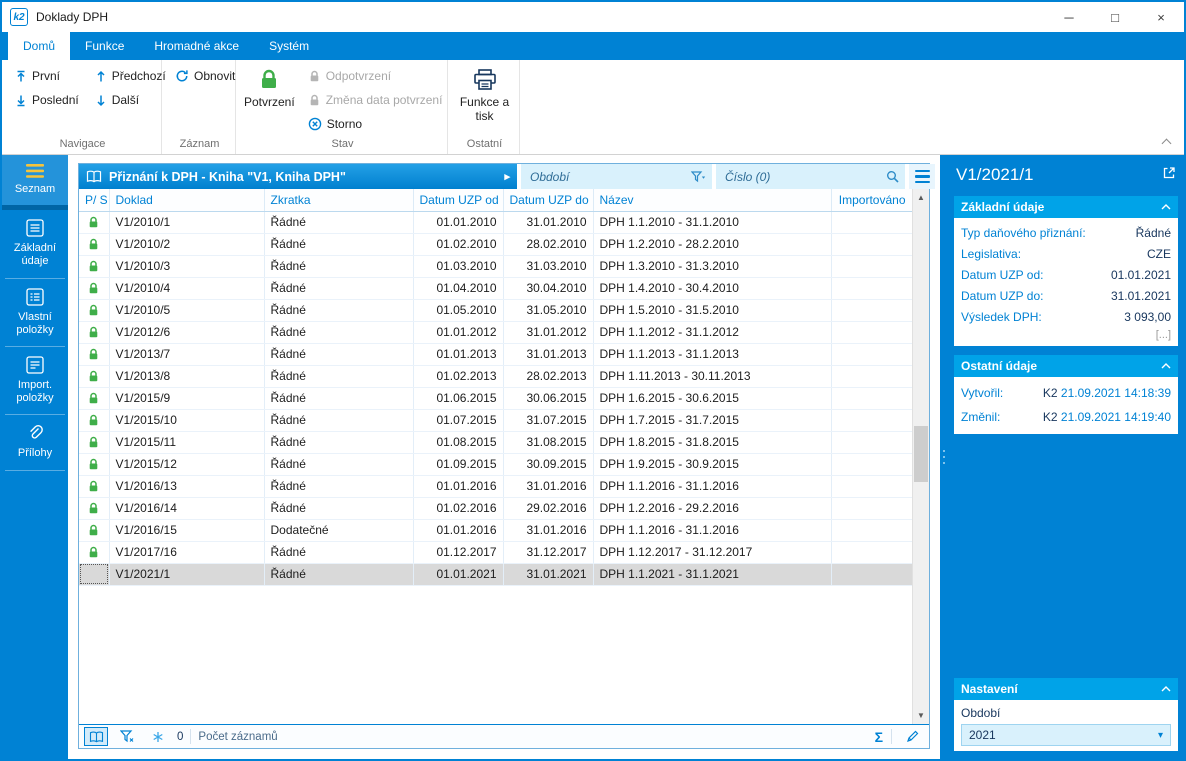 This screenshot has width=1186, height=761. Describe the element at coordinates (187, 420) in the screenshot. I see `doklad-cell: V1/2015/10` at that location.